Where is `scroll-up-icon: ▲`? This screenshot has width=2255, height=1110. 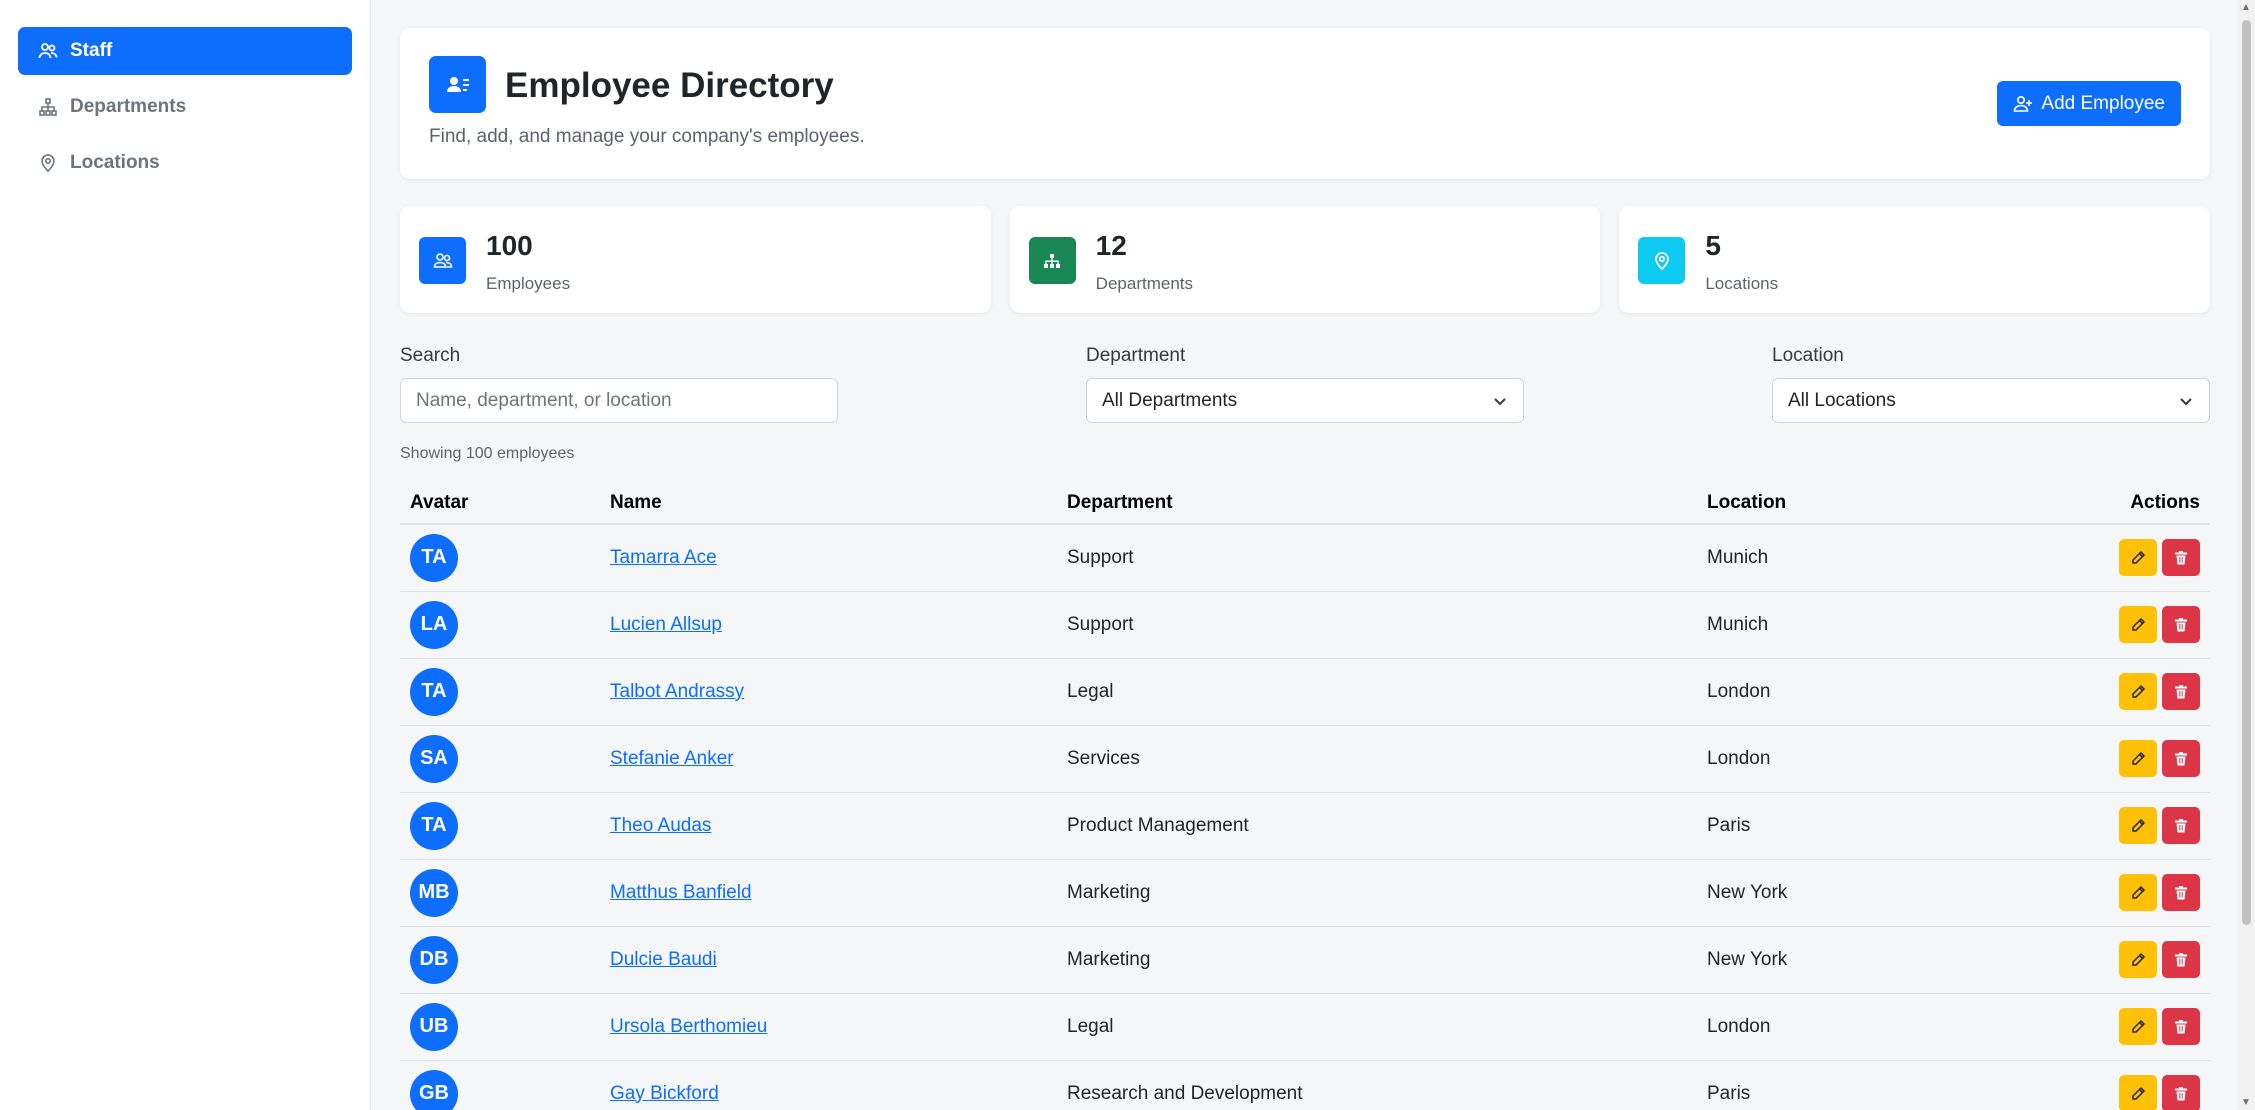 scroll-up-icon: ▲ is located at coordinates (2246, 7).